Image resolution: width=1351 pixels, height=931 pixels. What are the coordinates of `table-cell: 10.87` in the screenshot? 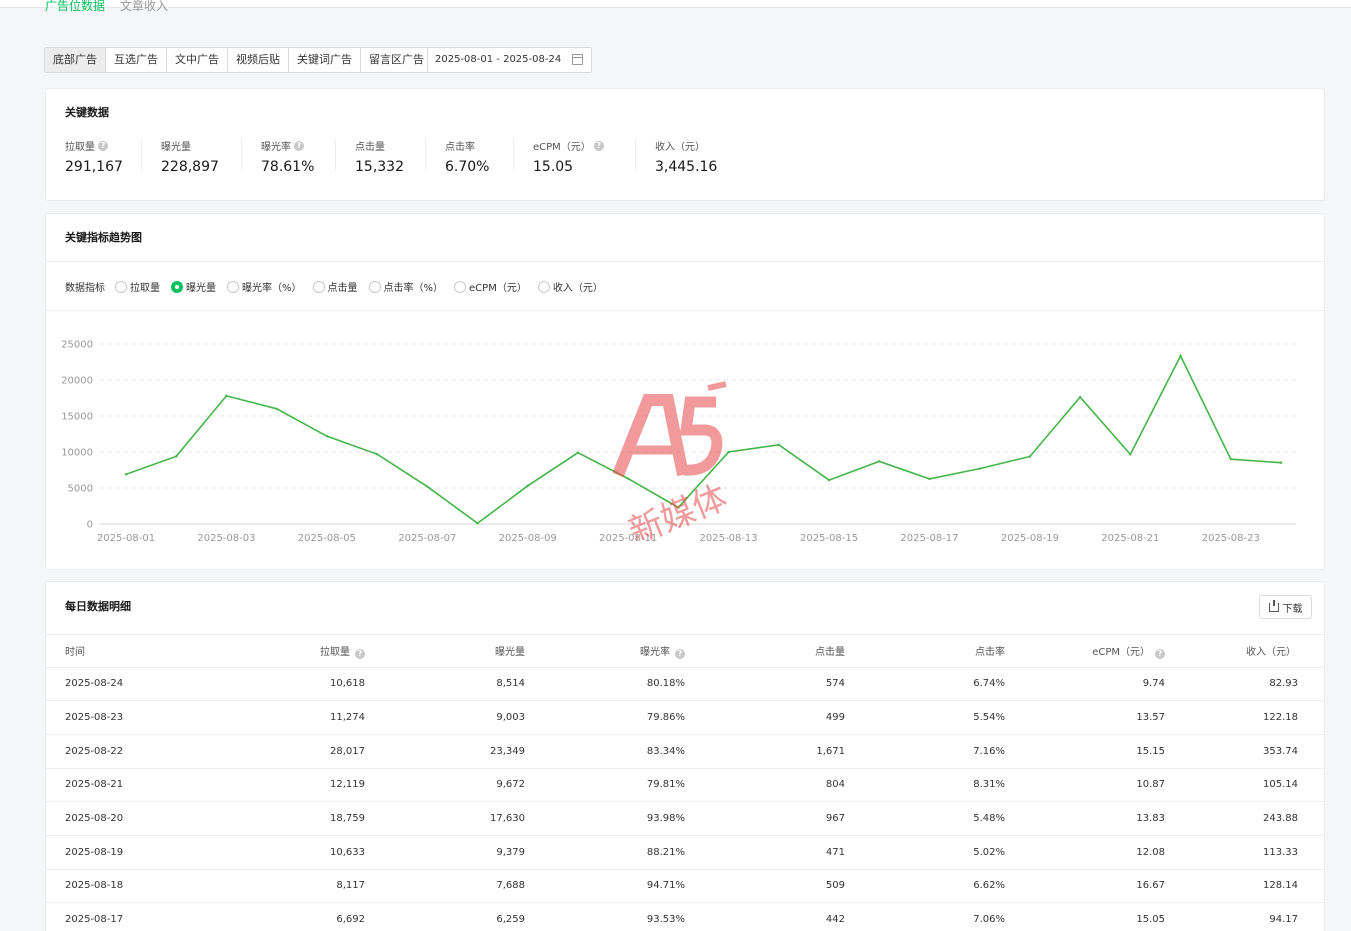 It's located at (1085, 785).